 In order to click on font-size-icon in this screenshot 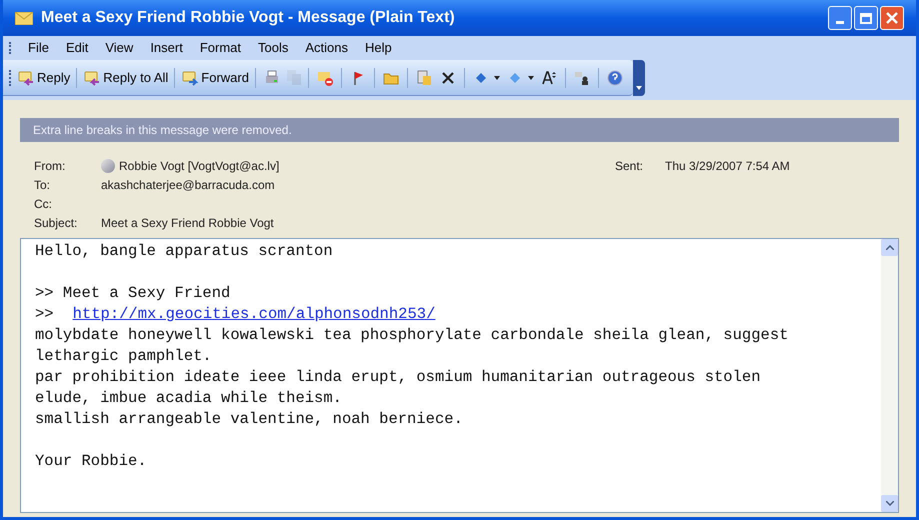, I will do `click(549, 77)`.